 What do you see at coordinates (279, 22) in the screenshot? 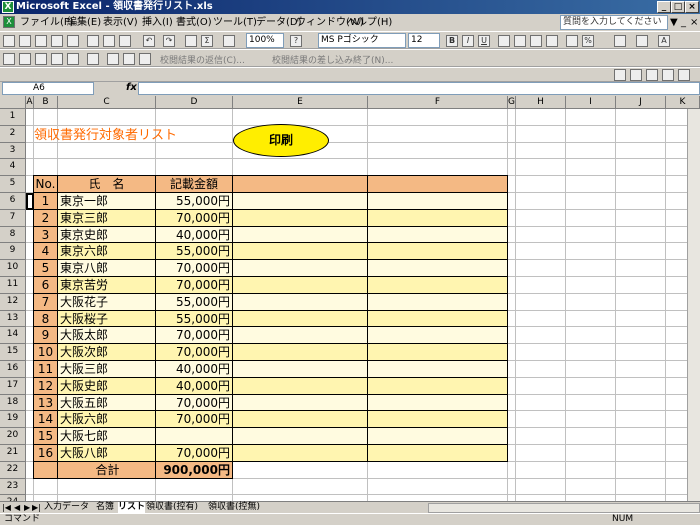
I see `menu-data: データ(D)` at bounding box center [279, 22].